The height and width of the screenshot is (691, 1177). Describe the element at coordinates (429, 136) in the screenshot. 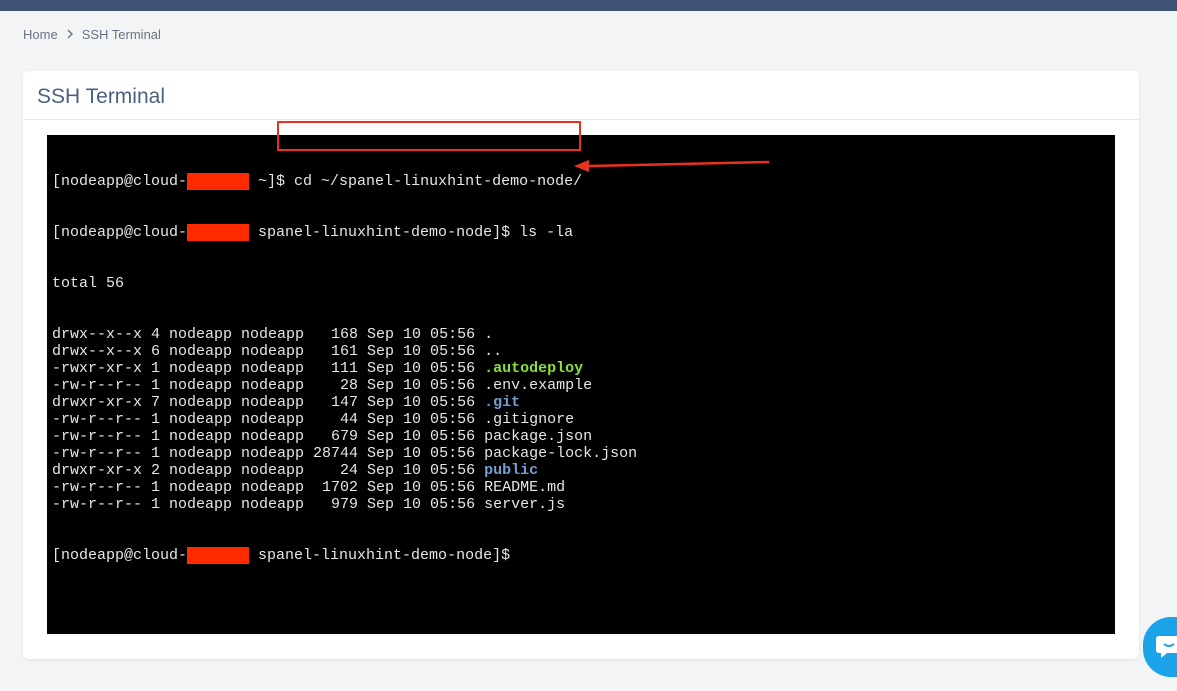

I see `command-highlight-box` at that location.